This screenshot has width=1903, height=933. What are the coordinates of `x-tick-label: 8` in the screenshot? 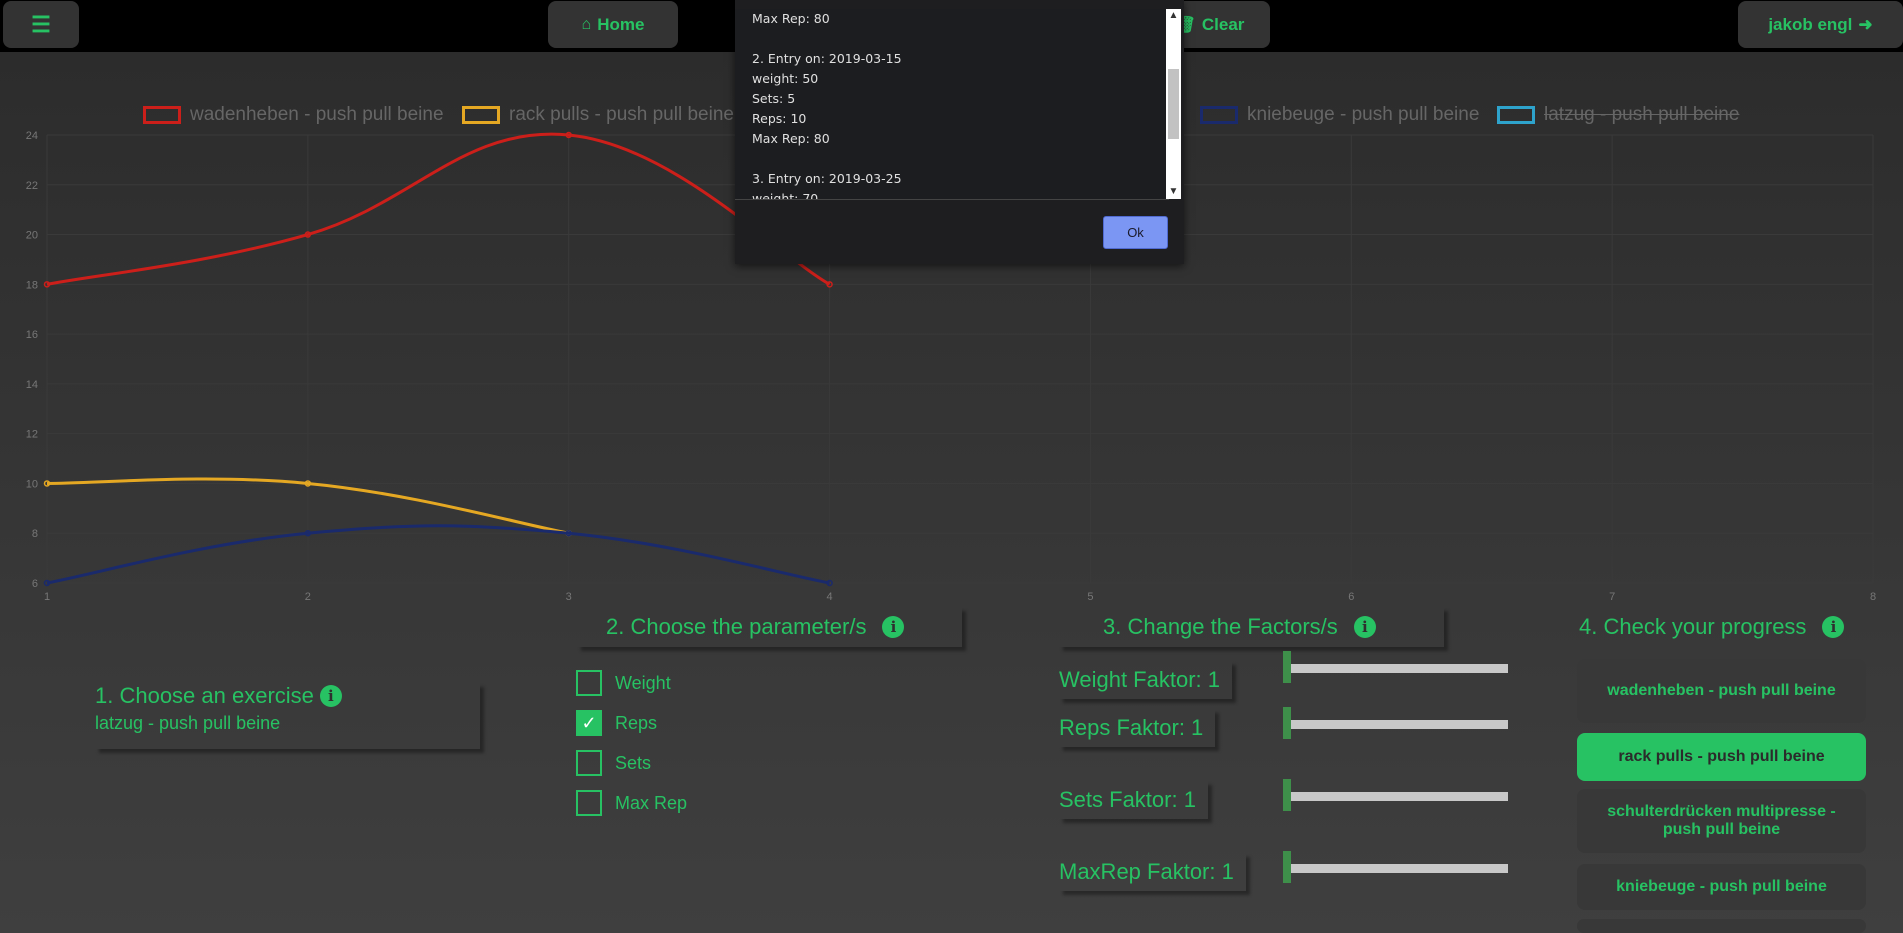 It's located at (1873, 597).